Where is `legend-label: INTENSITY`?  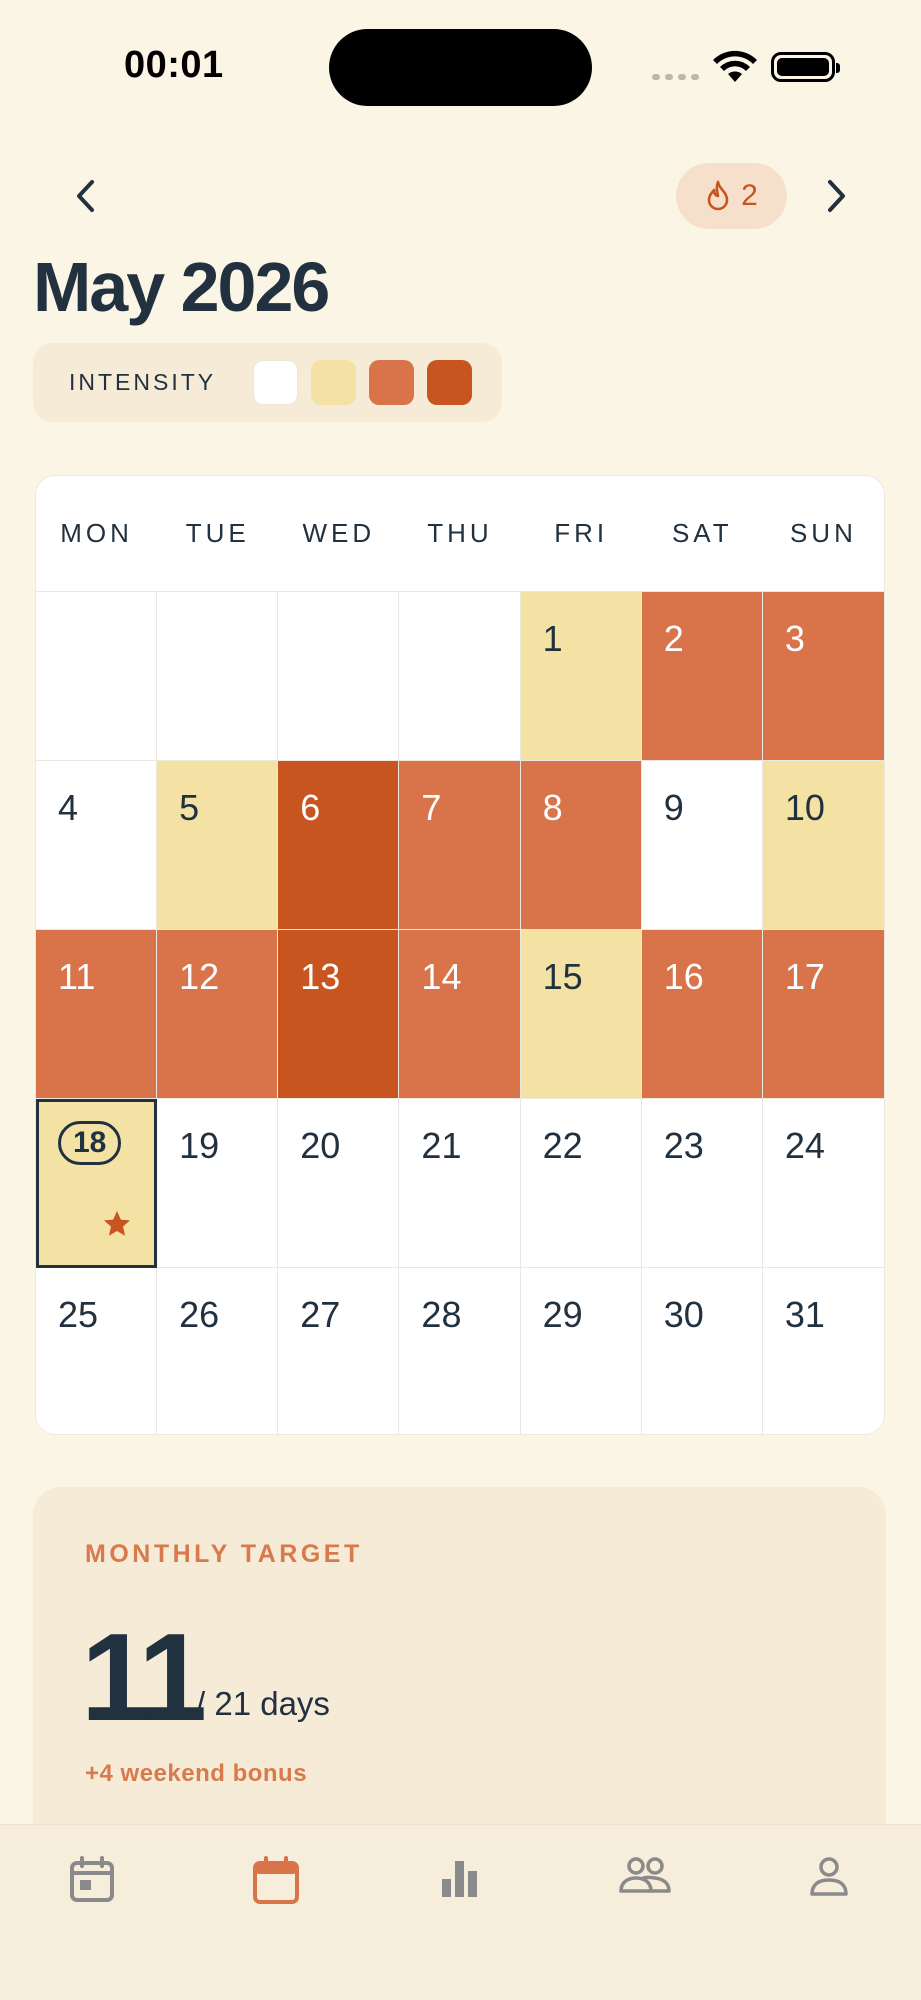 legend-label: INTENSITY is located at coordinates (143, 382).